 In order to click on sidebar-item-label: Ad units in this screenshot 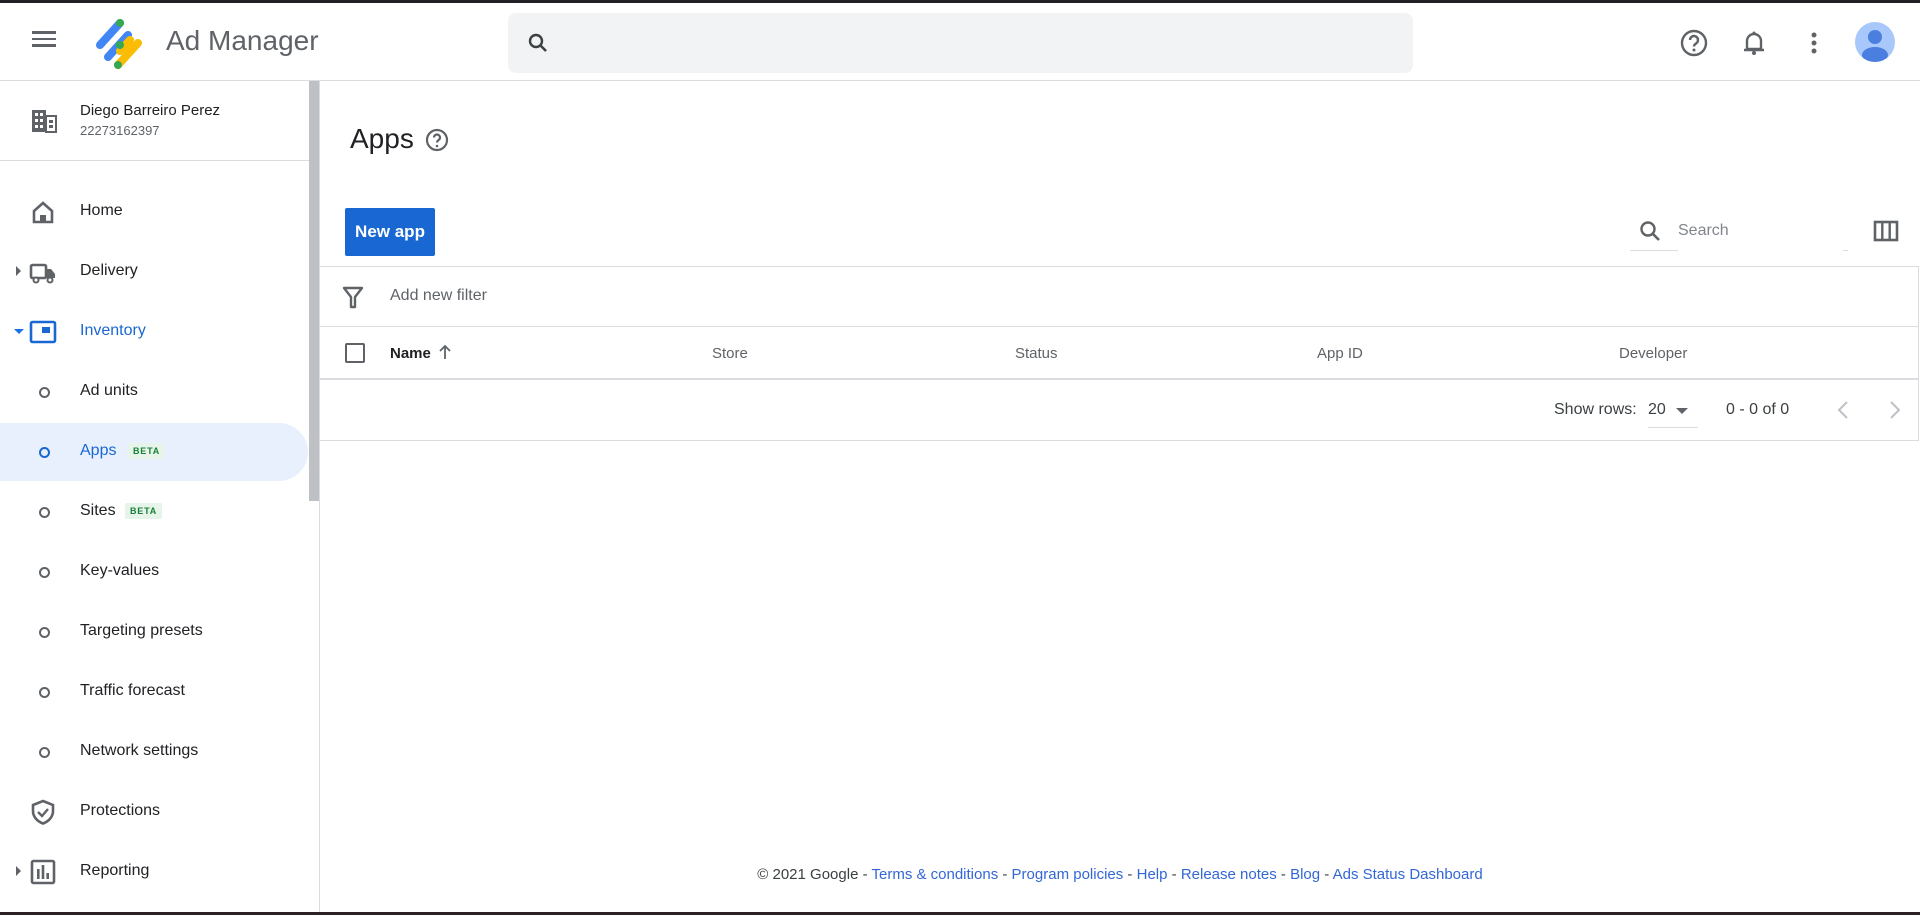, I will do `click(109, 390)`.